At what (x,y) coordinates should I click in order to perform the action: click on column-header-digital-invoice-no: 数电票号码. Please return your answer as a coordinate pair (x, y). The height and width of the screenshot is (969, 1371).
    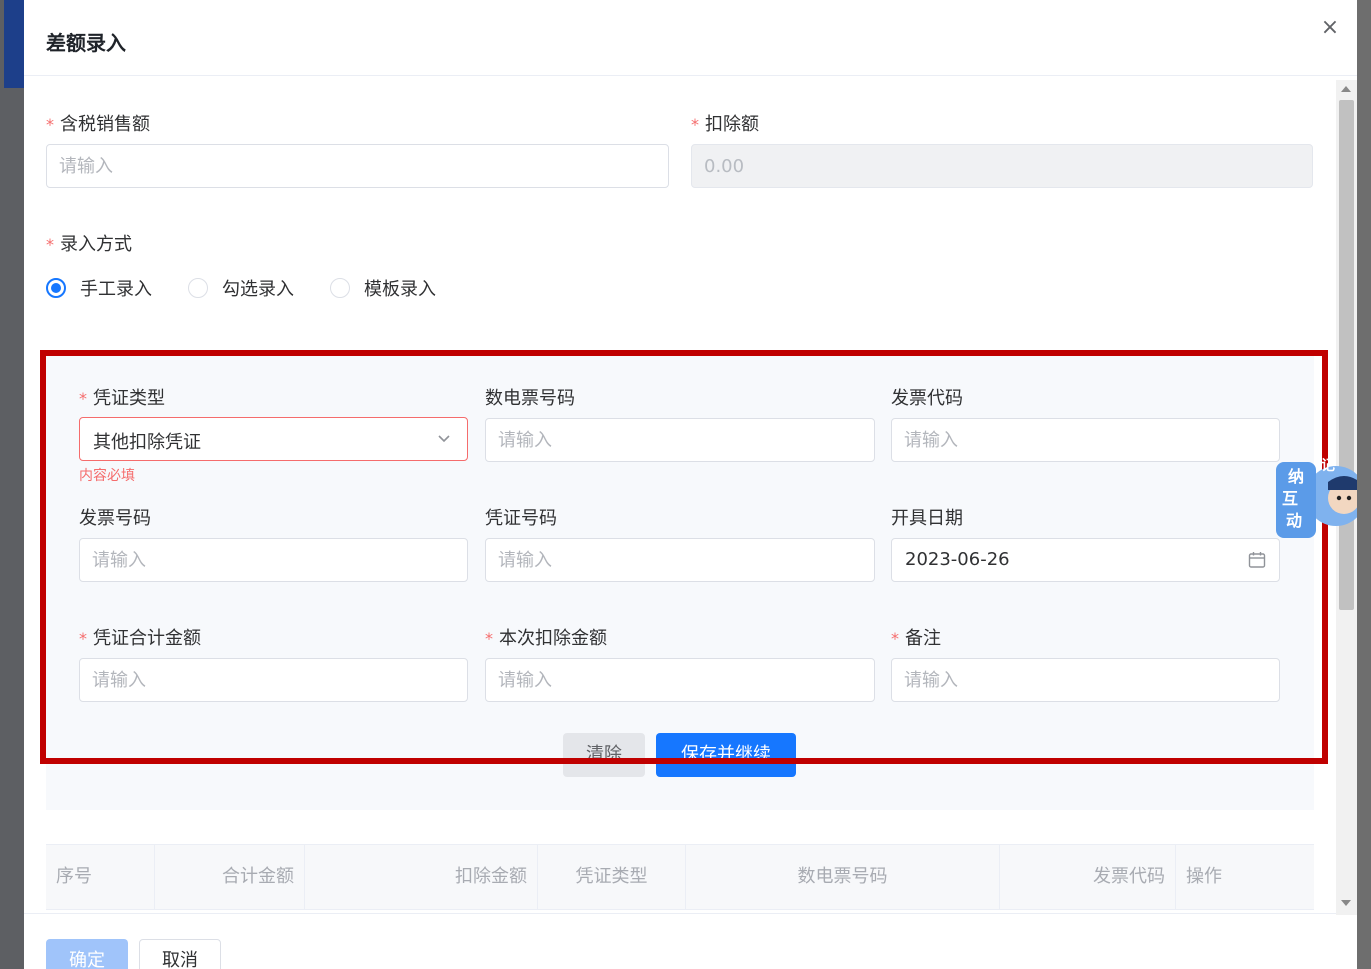
    Looking at the image, I should click on (843, 877).